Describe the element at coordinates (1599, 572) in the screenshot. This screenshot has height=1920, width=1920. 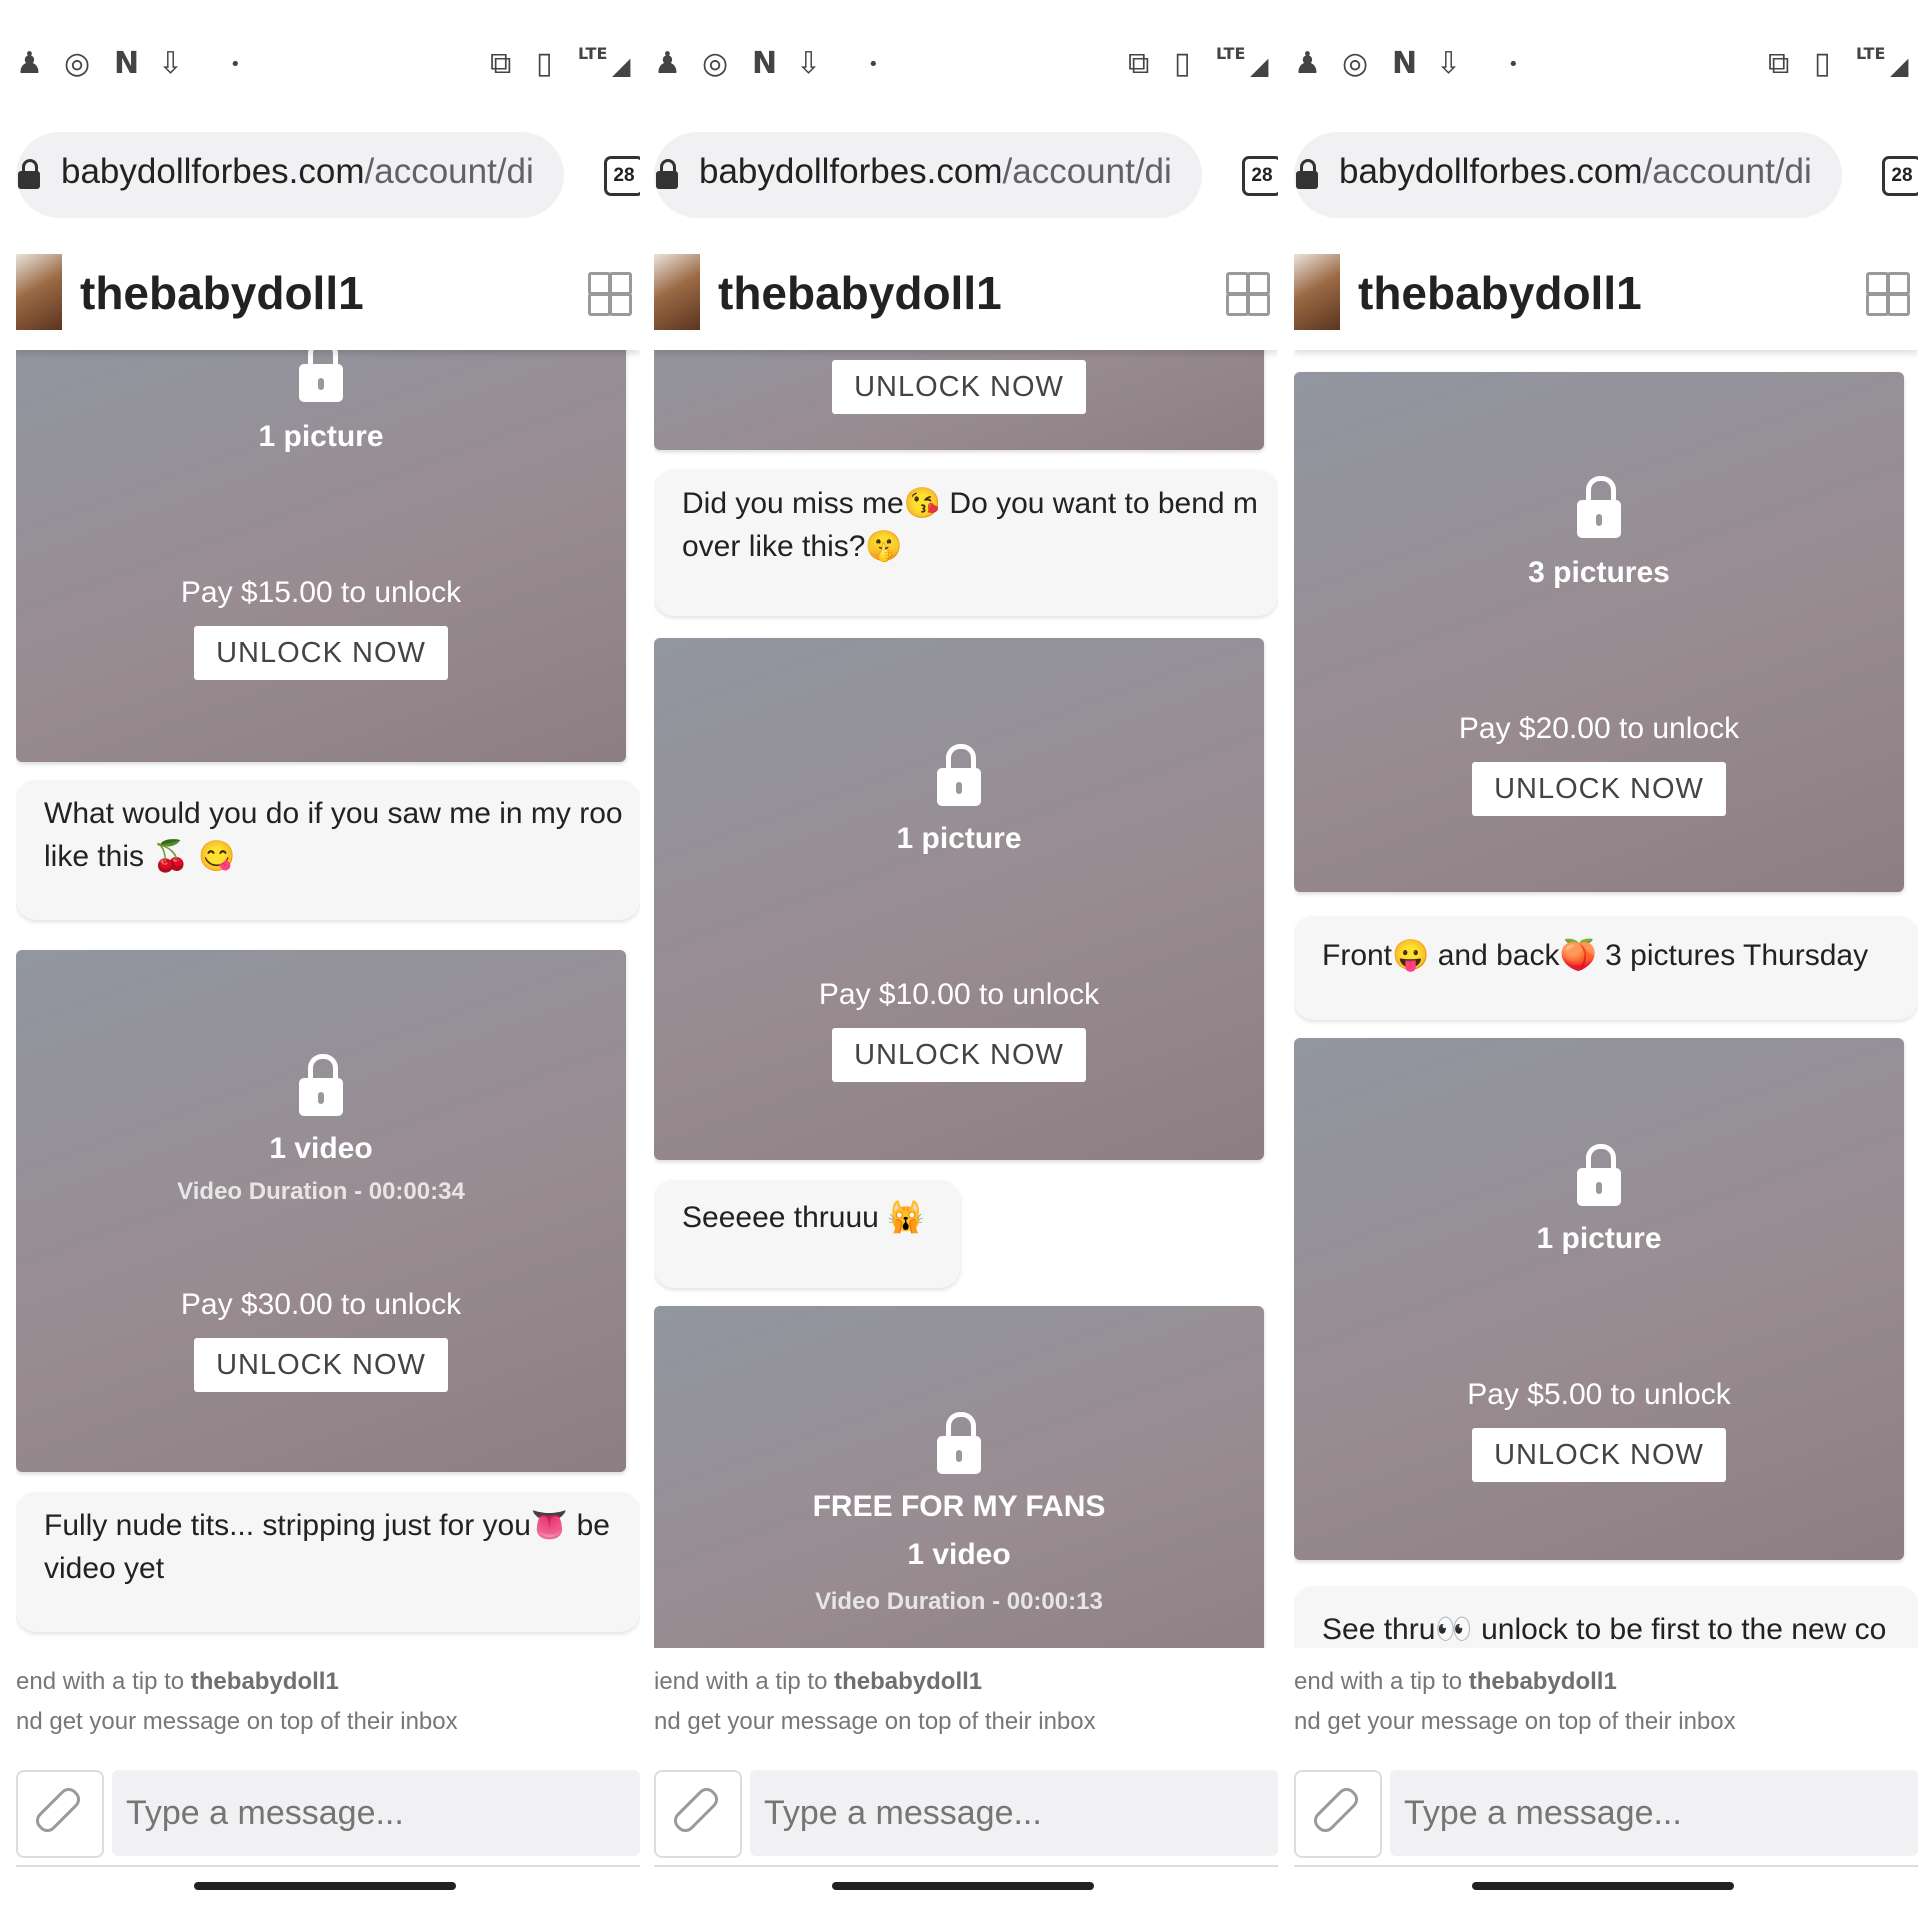
I see `media-type-label: 3 pictures` at that location.